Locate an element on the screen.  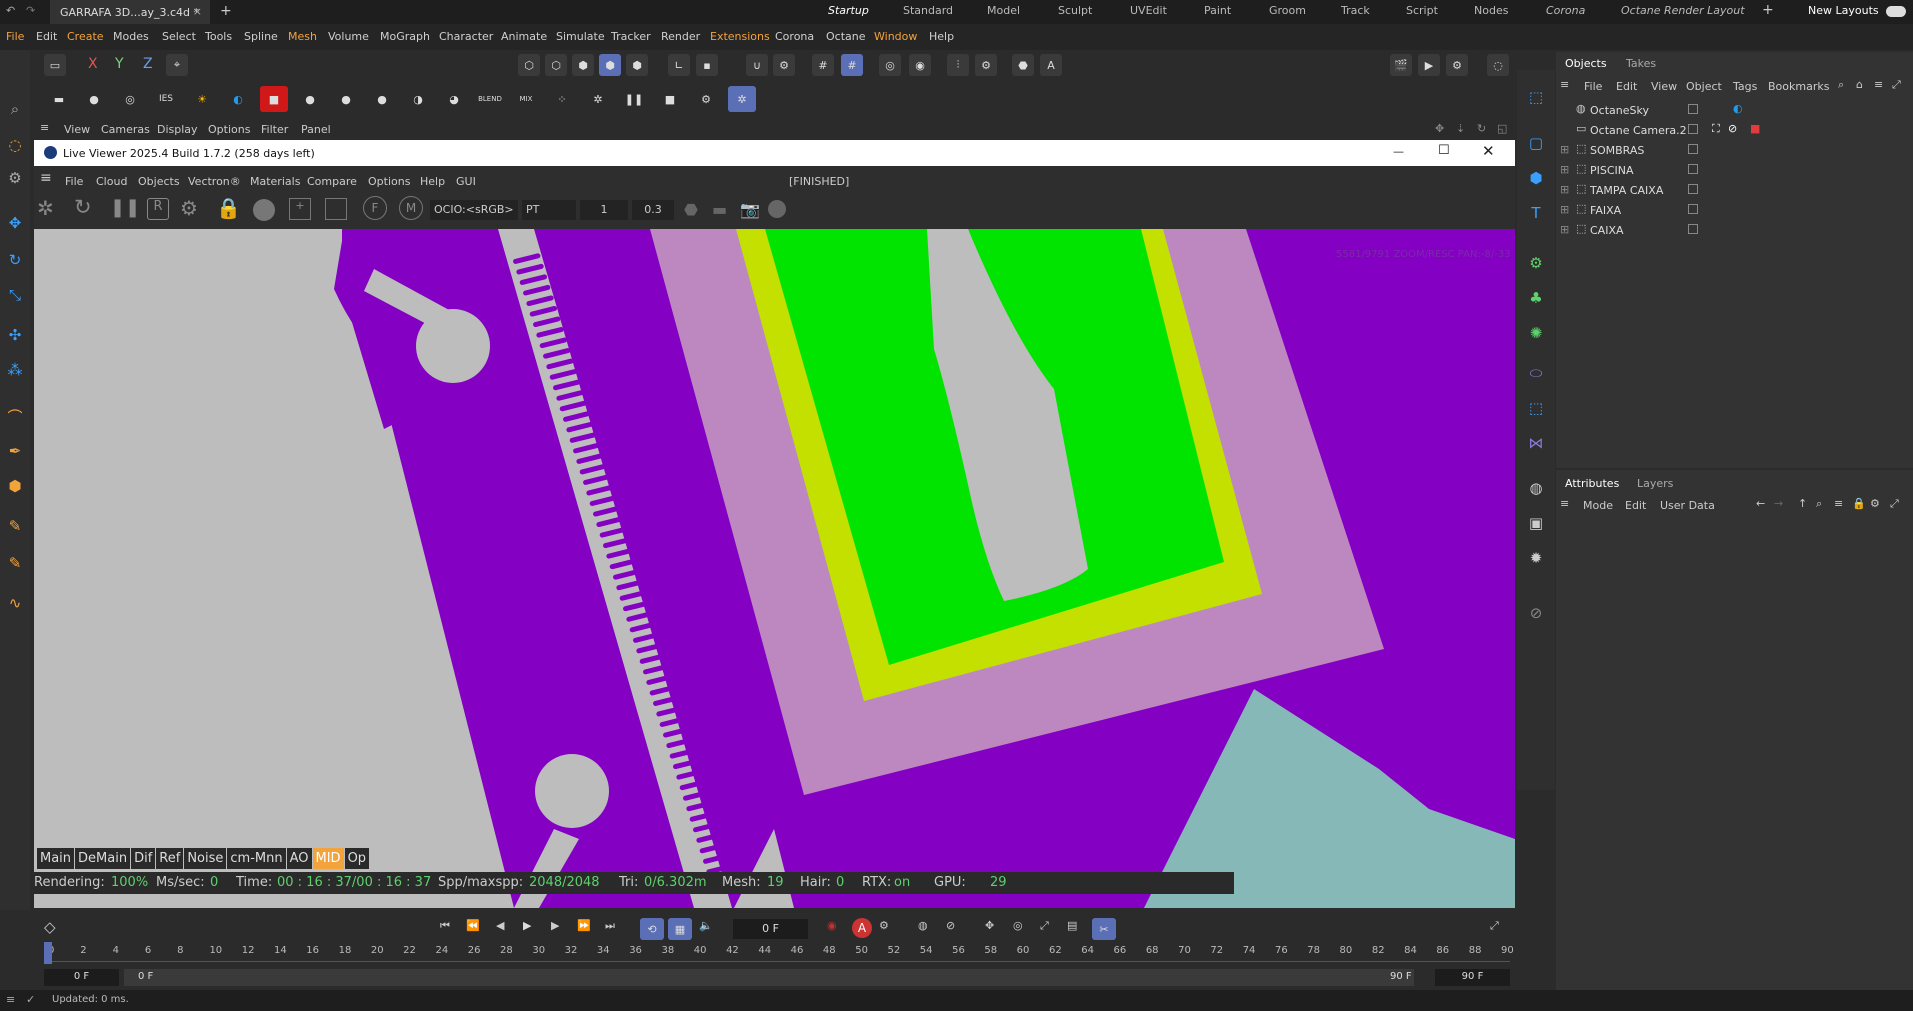
ies-light-icon: IES is located at coordinates (166, 99).